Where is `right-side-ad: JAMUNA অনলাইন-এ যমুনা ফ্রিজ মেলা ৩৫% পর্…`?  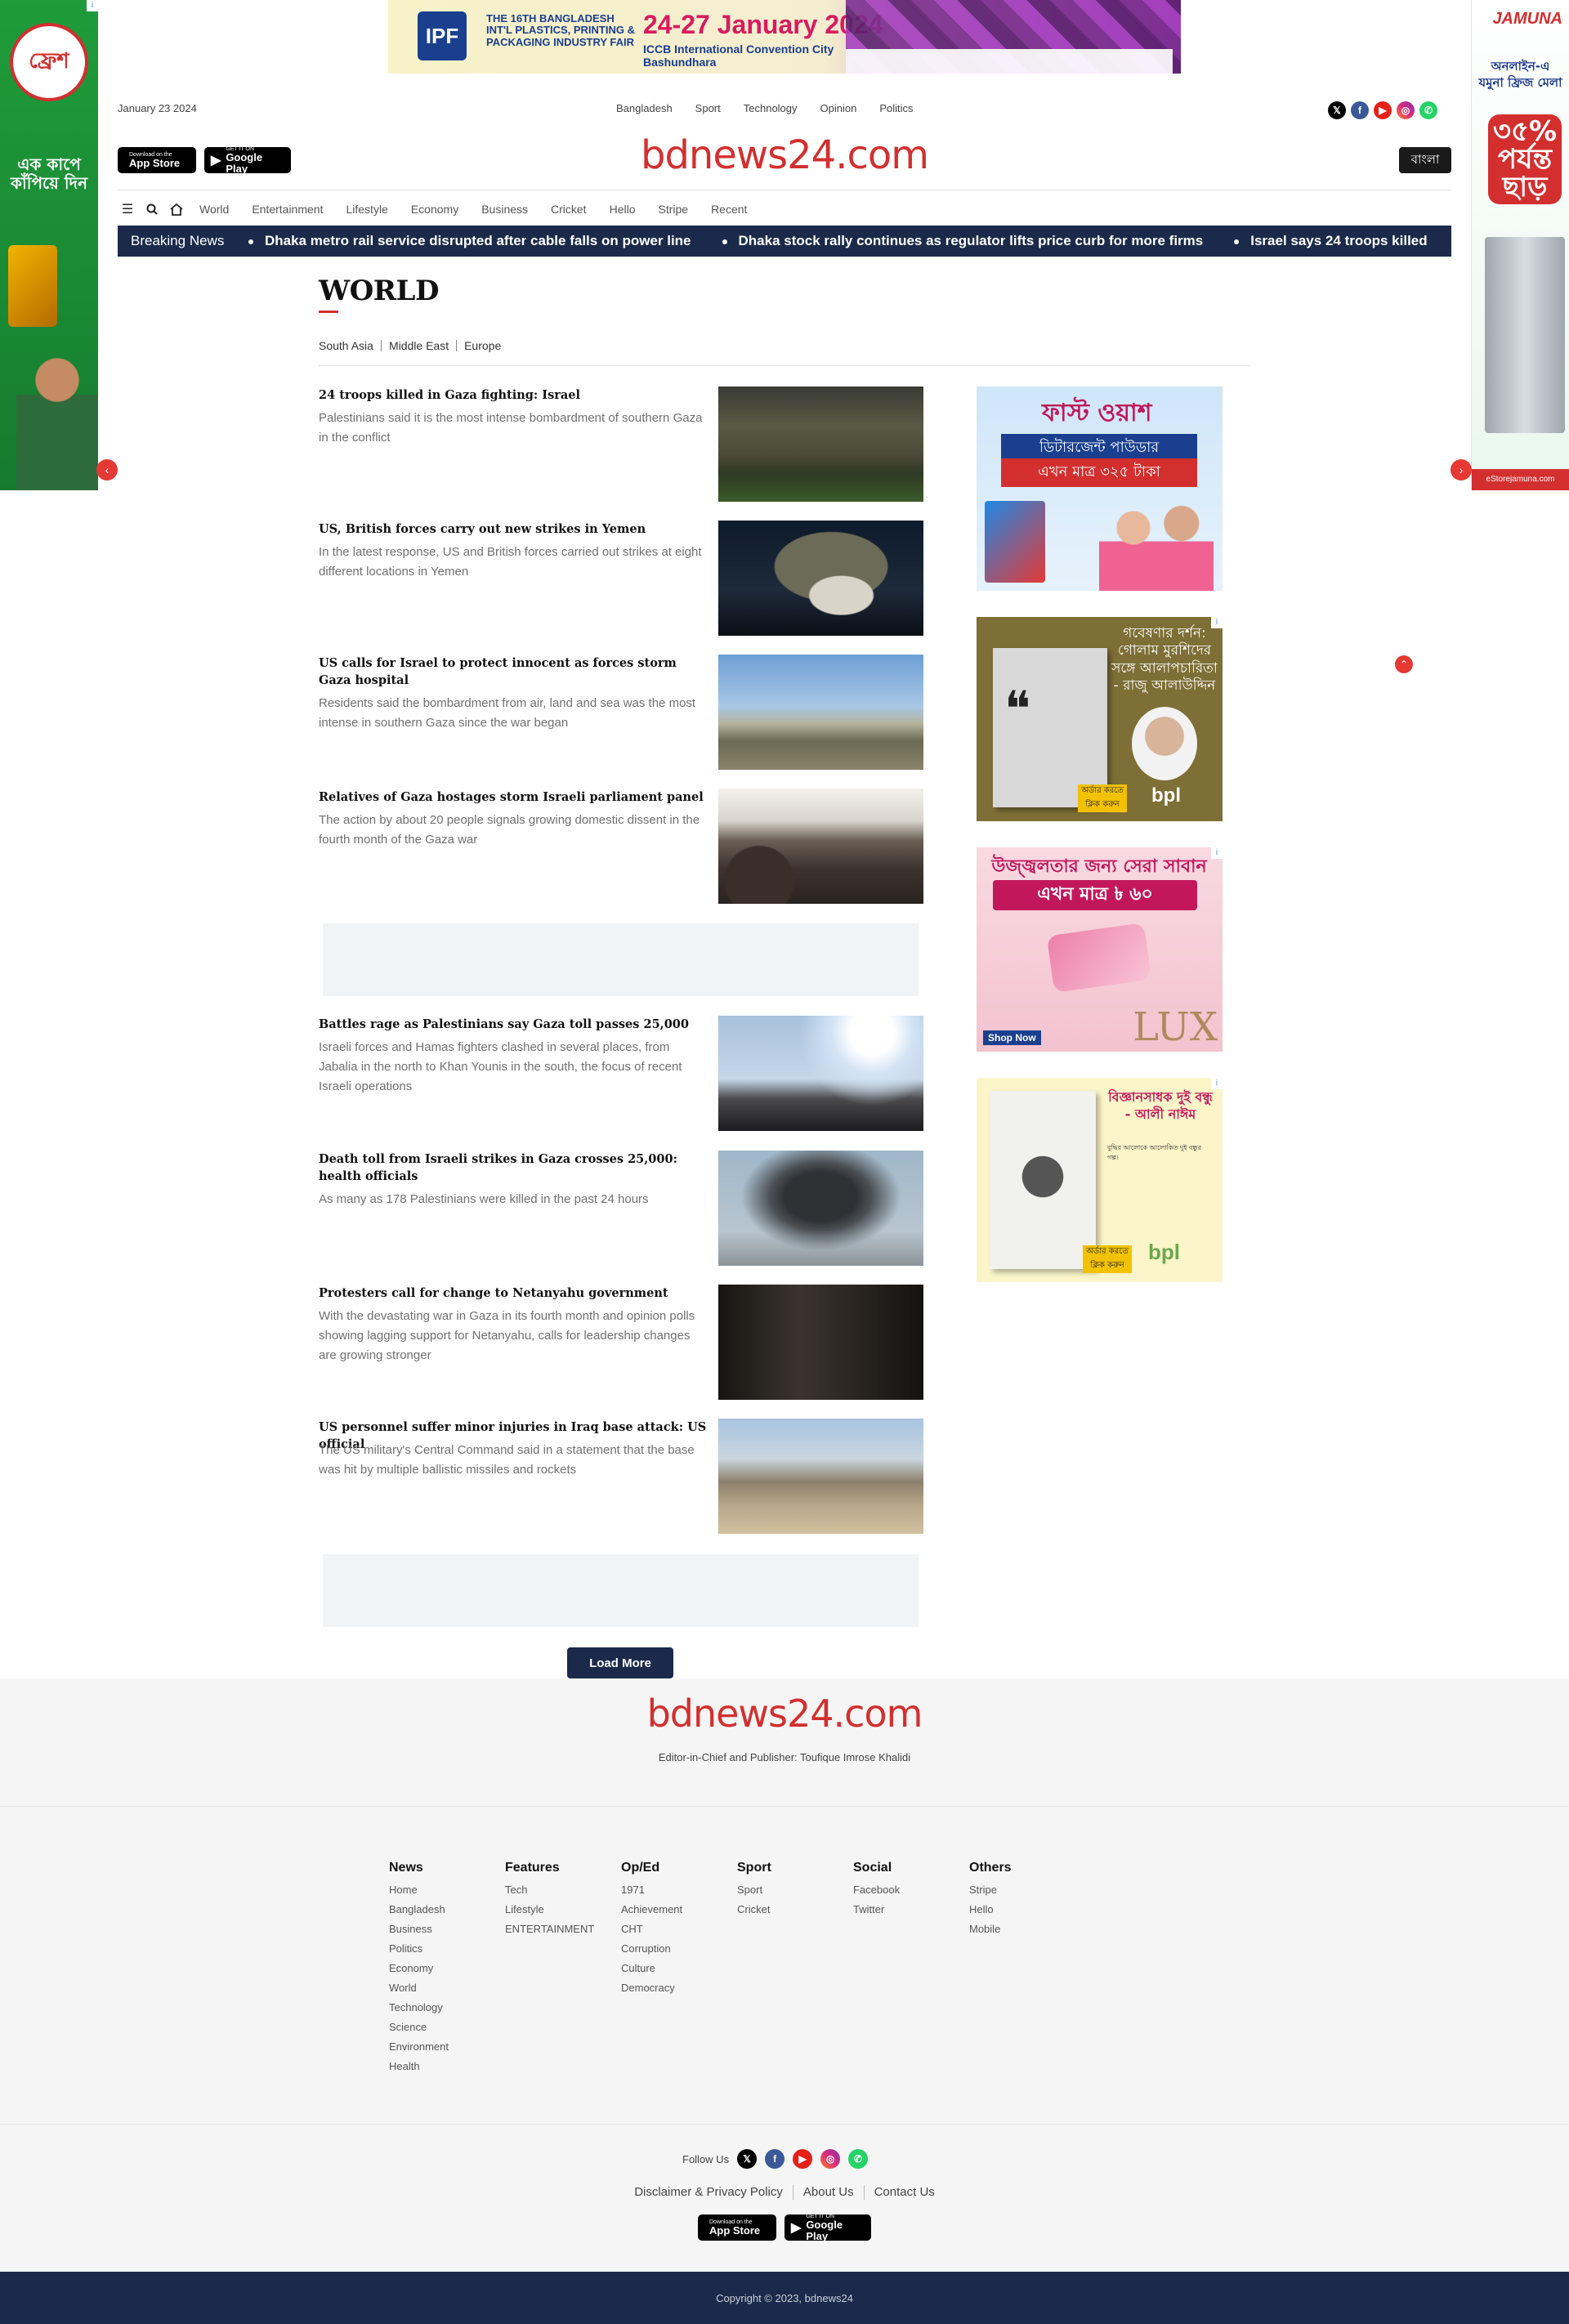
right-side-ad: JAMUNA অনলাইন-এ যমুনা ফ্রিজ মেলা ৩৫% পর্… is located at coordinates (1520, 245).